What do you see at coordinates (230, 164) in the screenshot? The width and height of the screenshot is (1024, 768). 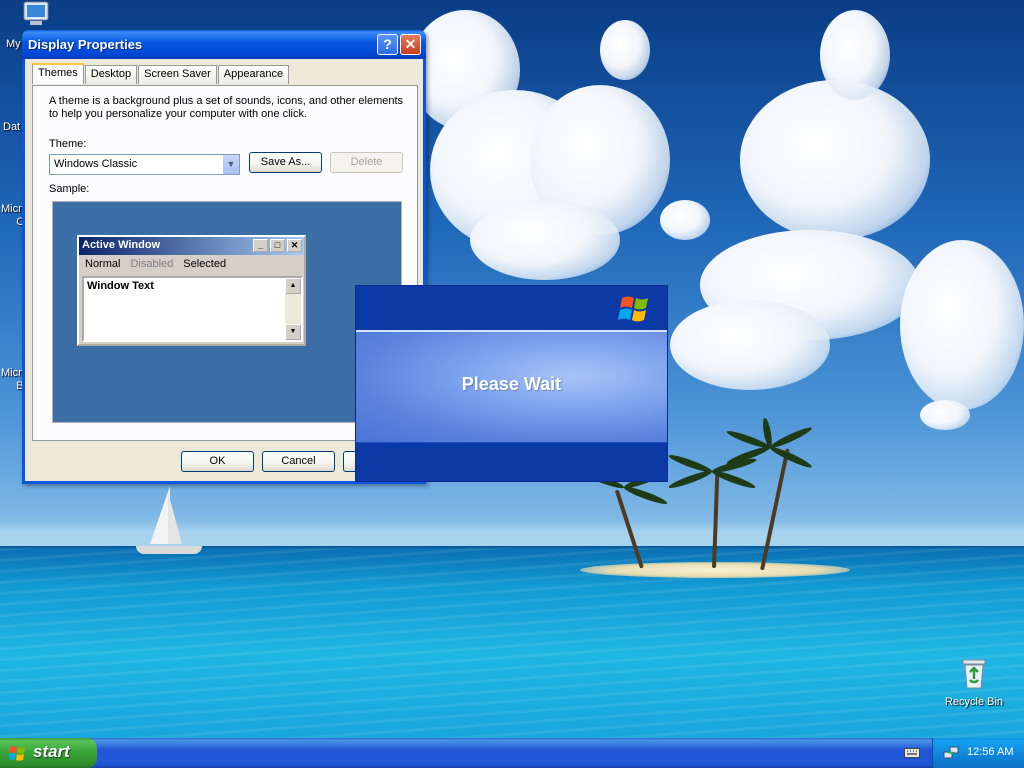 I see `chevron-down-icon: ▼` at bounding box center [230, 164].